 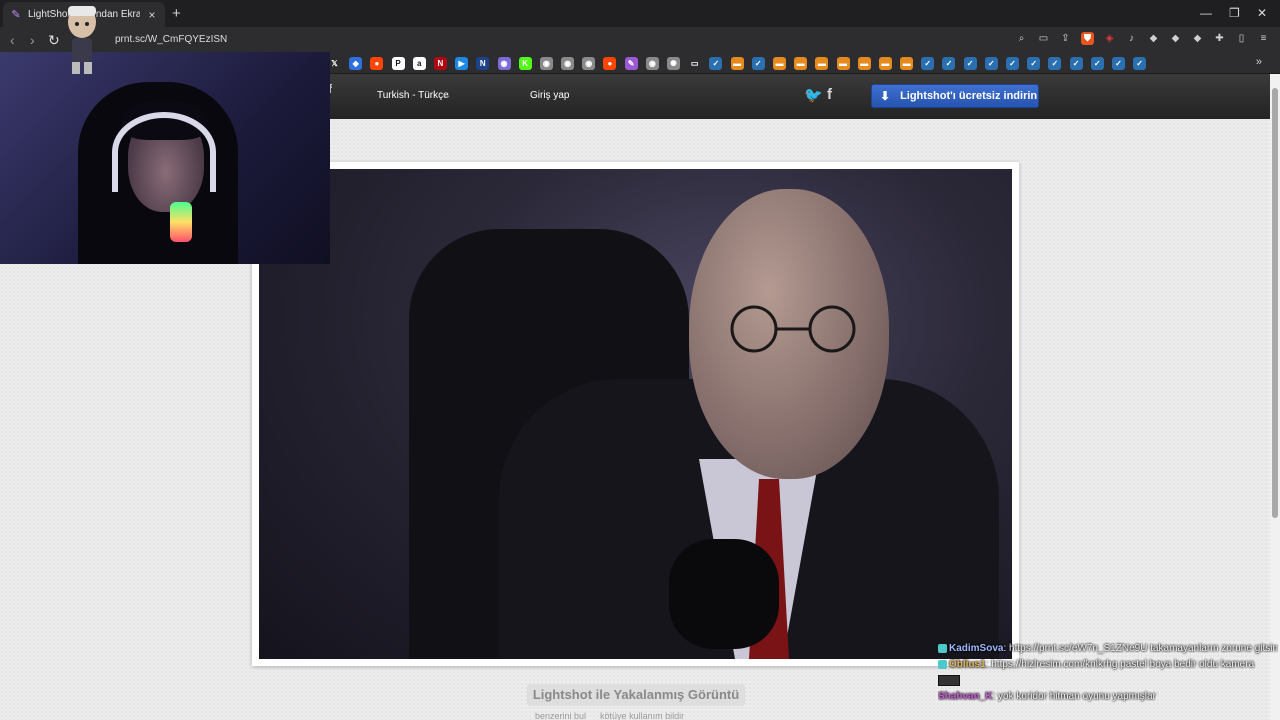 I want to click on download-label: Lightshot'ı ücretsiz indirin, so click(x=969, y=96).